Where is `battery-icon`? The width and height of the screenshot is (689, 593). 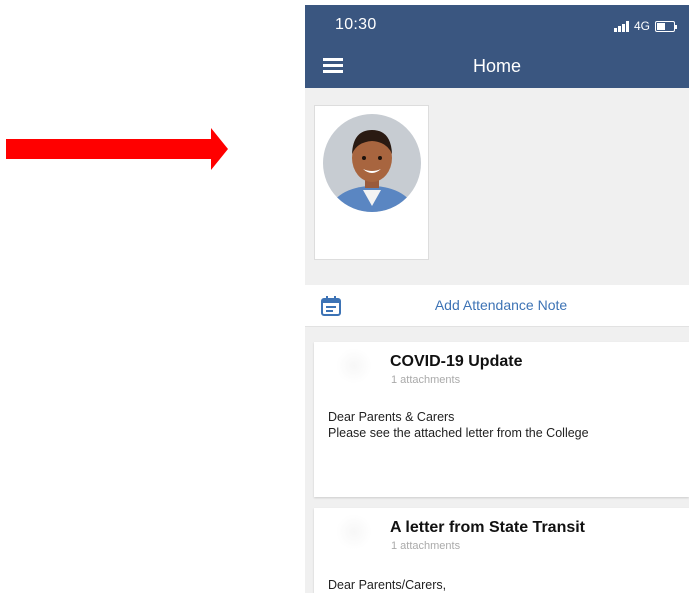
battery-icon is located at coordinates (666, 26).